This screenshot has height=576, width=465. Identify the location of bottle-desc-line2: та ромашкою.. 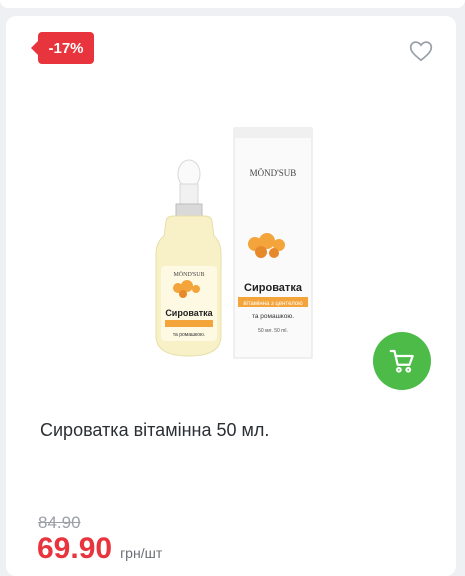
(189, 335).